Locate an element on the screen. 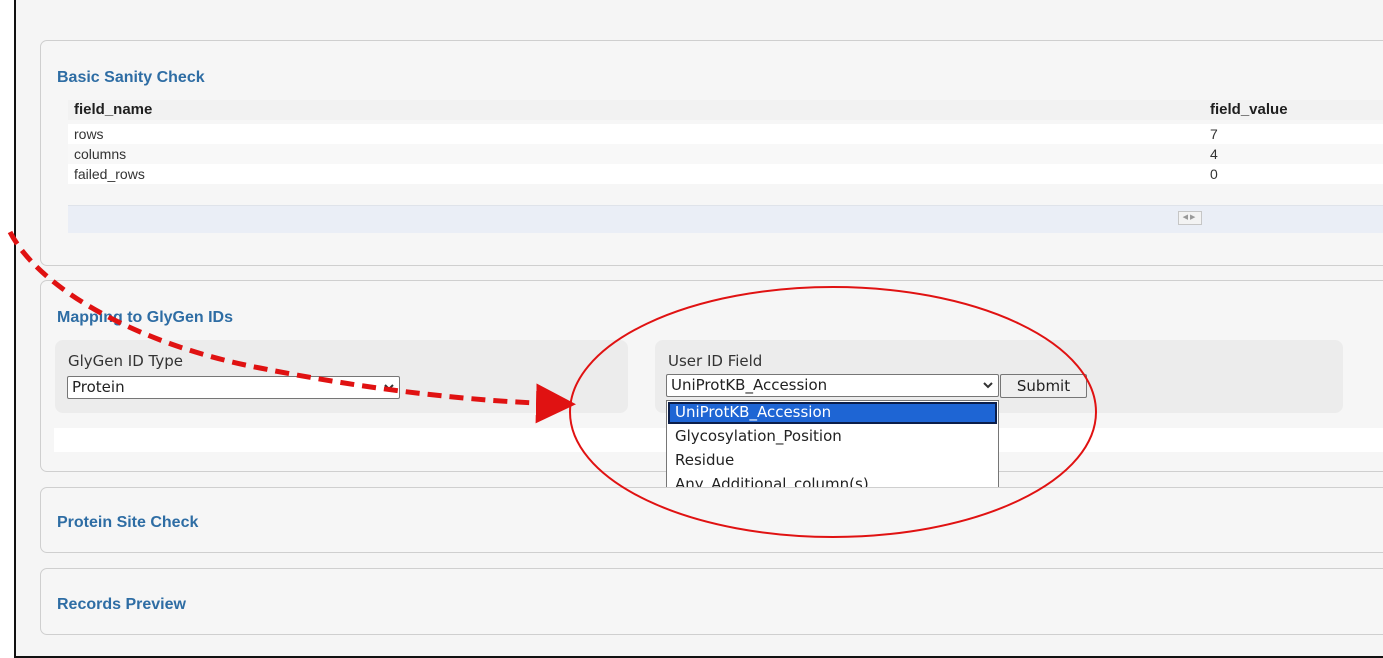 The image size is (1383, 658). cell-field-name: failed_rows is located at coordinates (109, 174).